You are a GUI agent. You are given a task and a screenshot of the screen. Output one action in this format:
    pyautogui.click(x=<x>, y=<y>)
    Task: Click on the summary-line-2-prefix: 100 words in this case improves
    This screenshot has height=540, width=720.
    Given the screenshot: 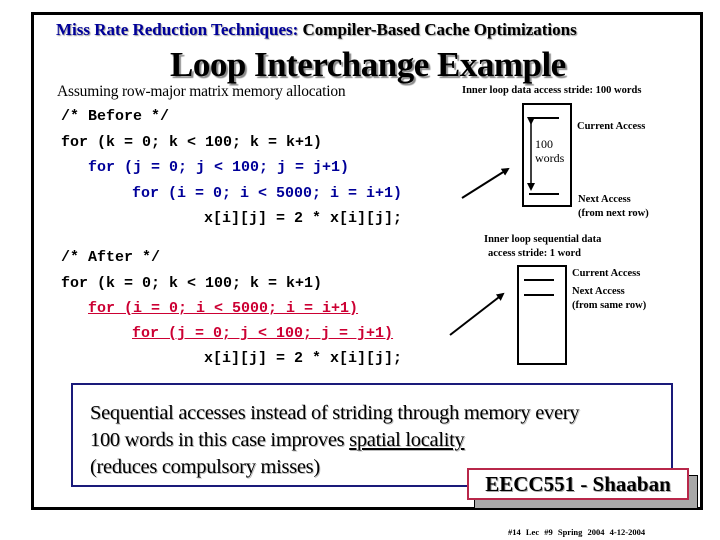 What is the action you would take?
    pyautogui.click(x=220, y=440)
    